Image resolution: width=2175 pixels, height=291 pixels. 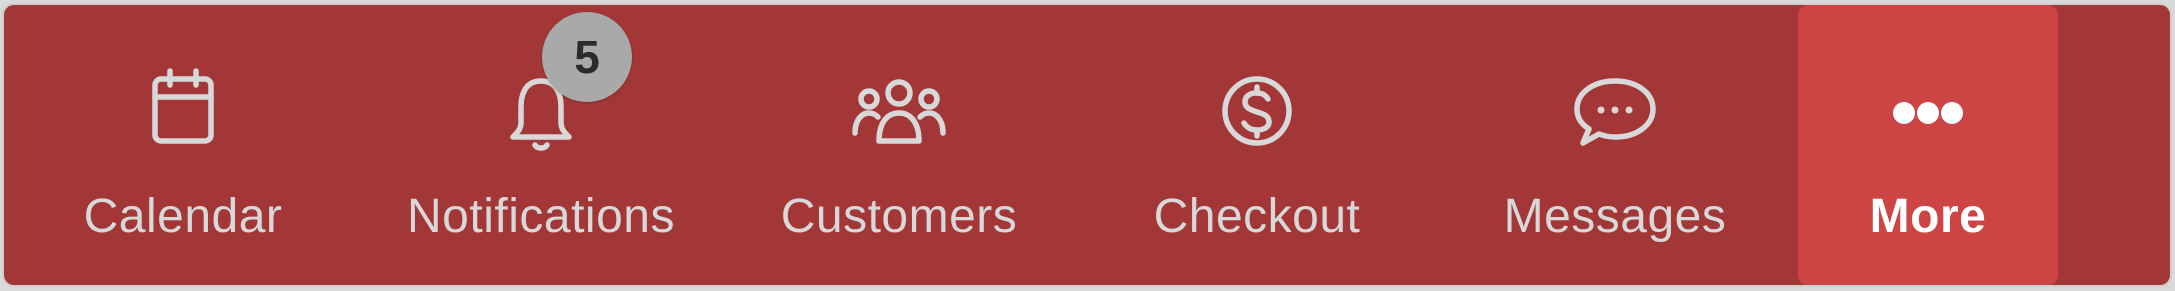 What do you see at coordinates (183, 216) in the screenshot?
I see `tab-label-calendar: Calendar` at bounding box center [183, 216].